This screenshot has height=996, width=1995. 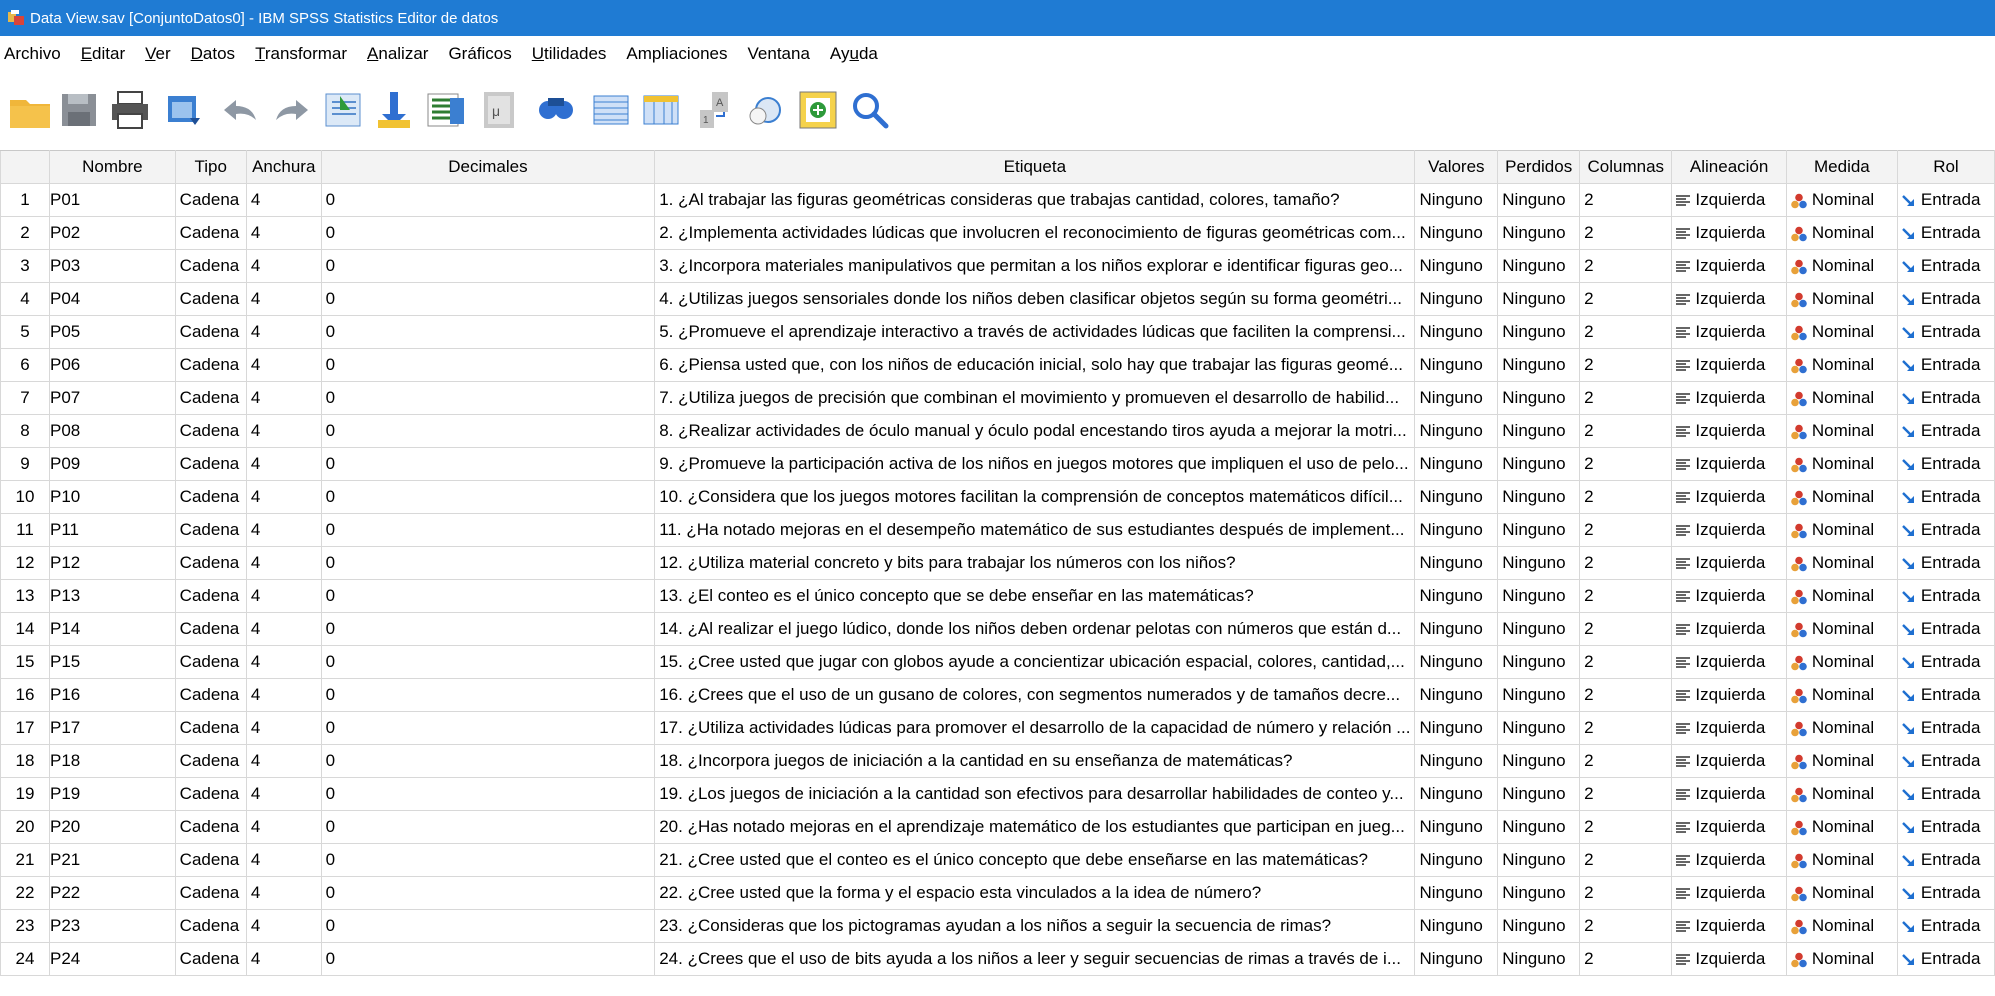 What do you see at coordinates (112, 662) in the screenshot?
I see `cell-nombre: P15` at bounding box center [112, 662].